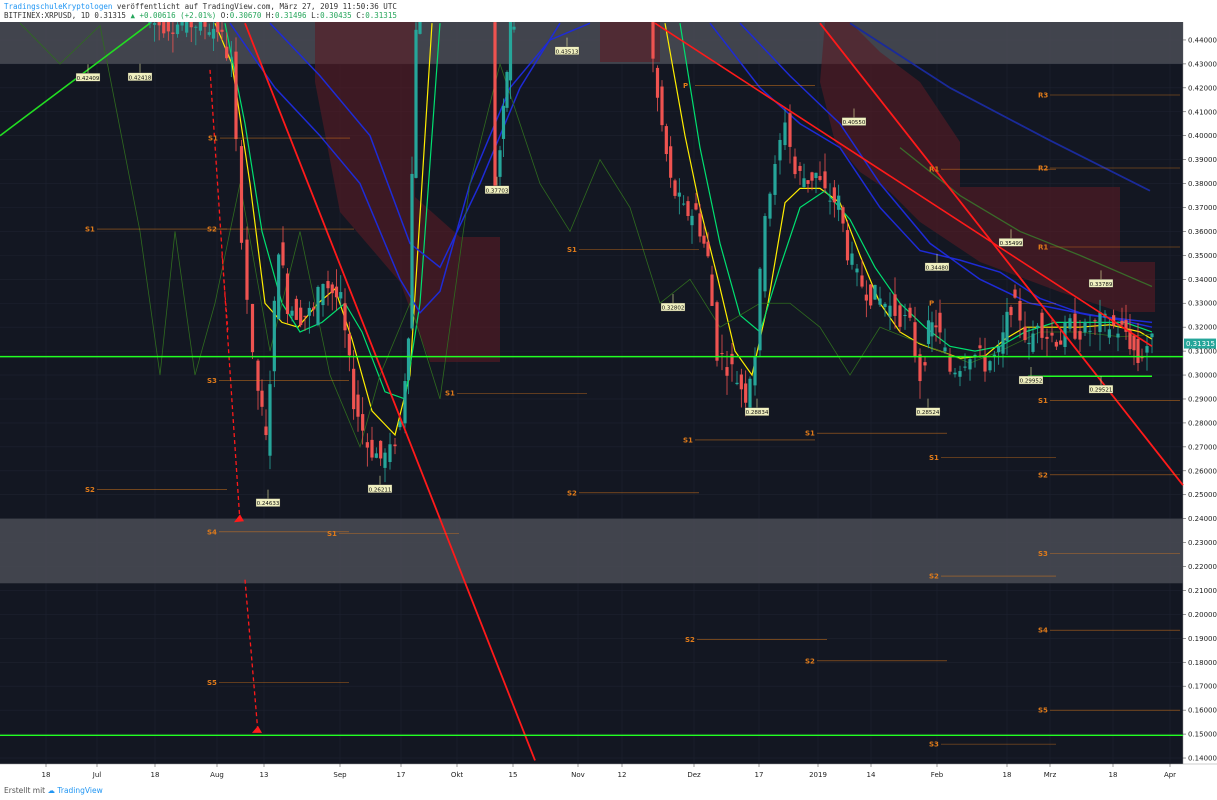 This screenshot has height=800, width=1217. I want to click on y-tick-label: 0.22000, so click(1202, 567).